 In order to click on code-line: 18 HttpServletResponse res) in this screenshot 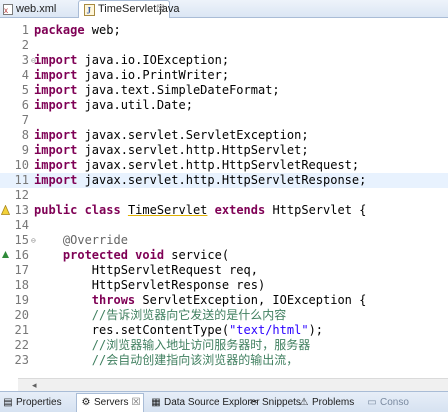, I will do `click(224, 285)`.